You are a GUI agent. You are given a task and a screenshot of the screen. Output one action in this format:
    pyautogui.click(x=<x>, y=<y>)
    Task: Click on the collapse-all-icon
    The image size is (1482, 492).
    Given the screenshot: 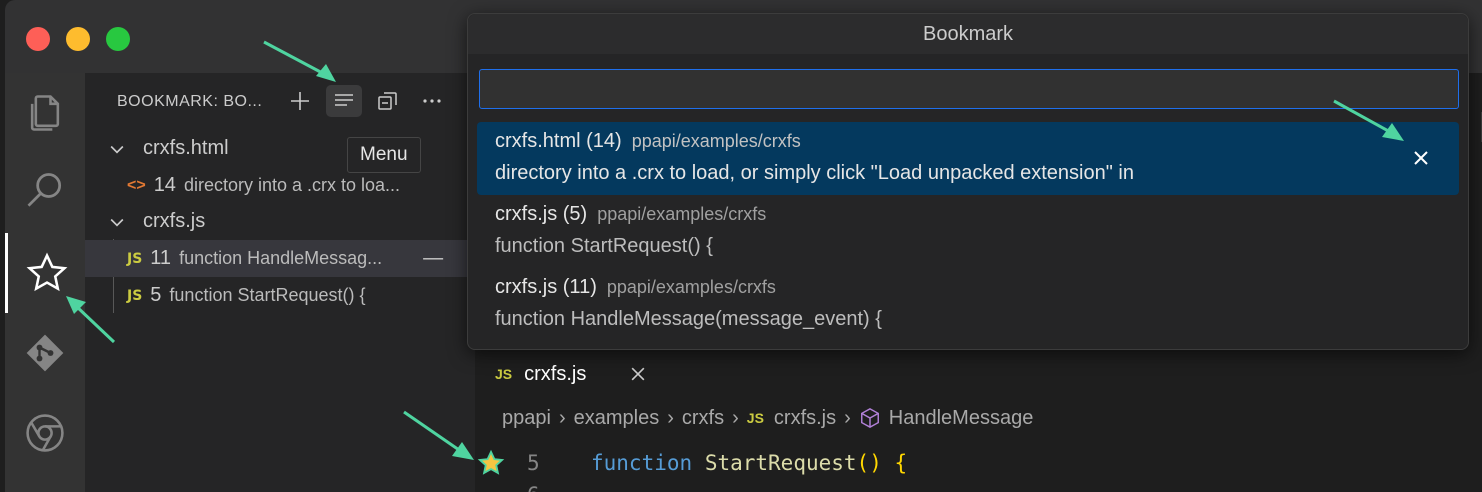 What is the action you would take?
    pyautogui.click(x=387, y=101)
    